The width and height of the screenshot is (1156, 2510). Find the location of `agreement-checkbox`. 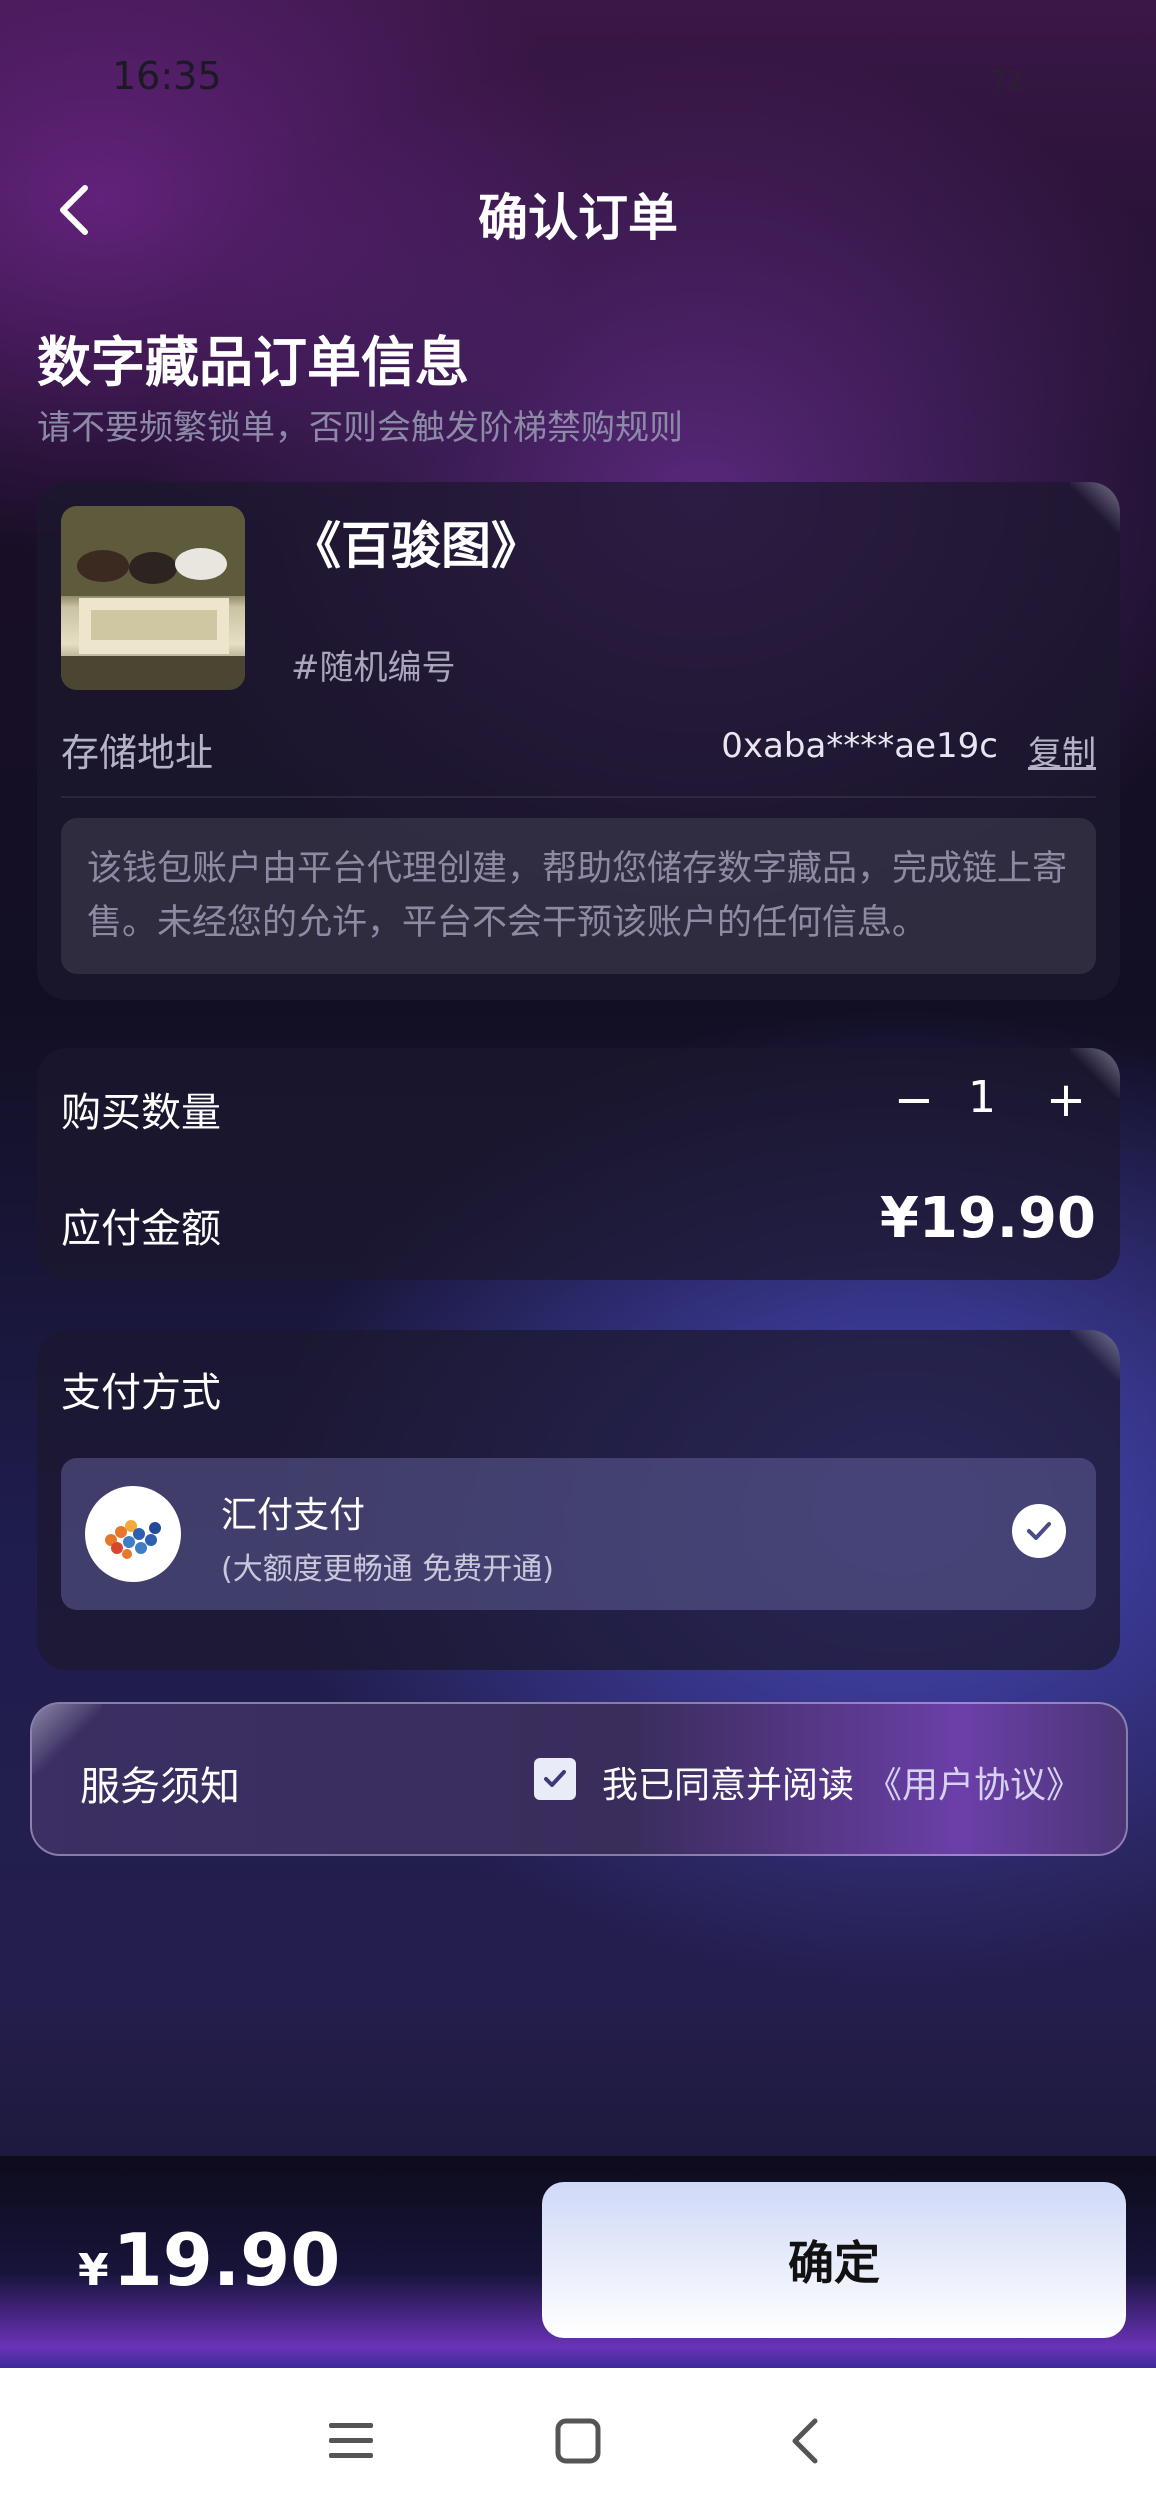

agreement-checkbox is located at coordinates (555, 1779).